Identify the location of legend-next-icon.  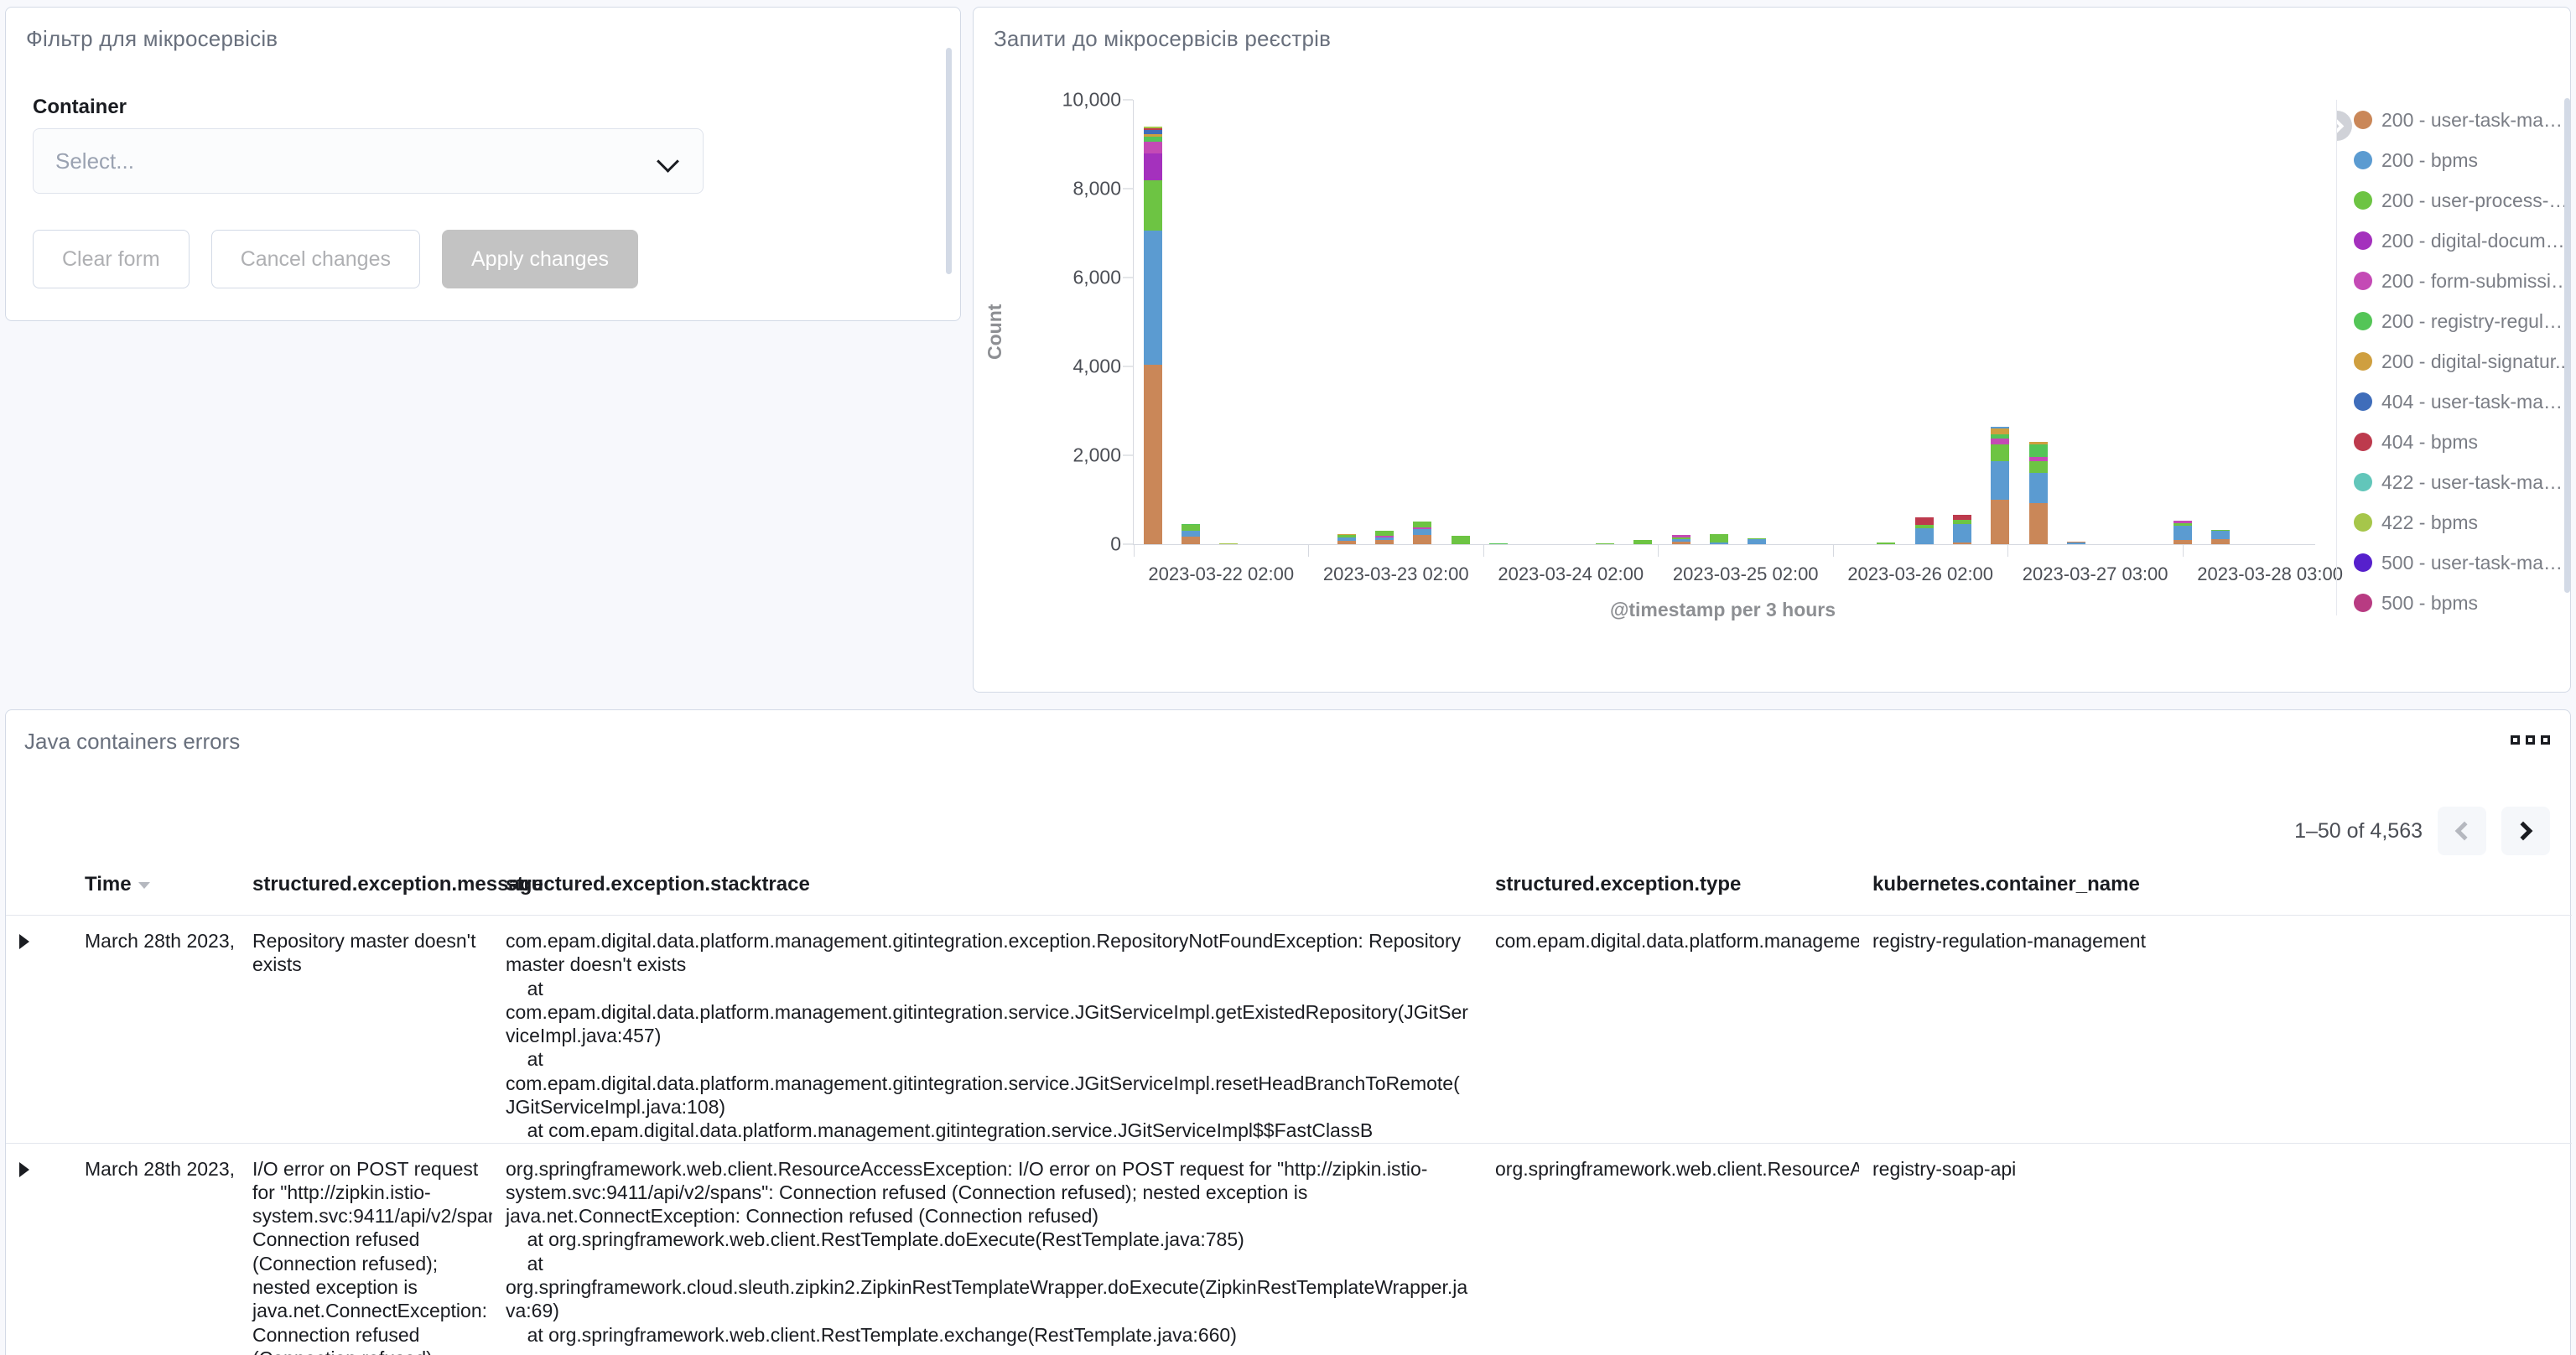
(2344, 126).